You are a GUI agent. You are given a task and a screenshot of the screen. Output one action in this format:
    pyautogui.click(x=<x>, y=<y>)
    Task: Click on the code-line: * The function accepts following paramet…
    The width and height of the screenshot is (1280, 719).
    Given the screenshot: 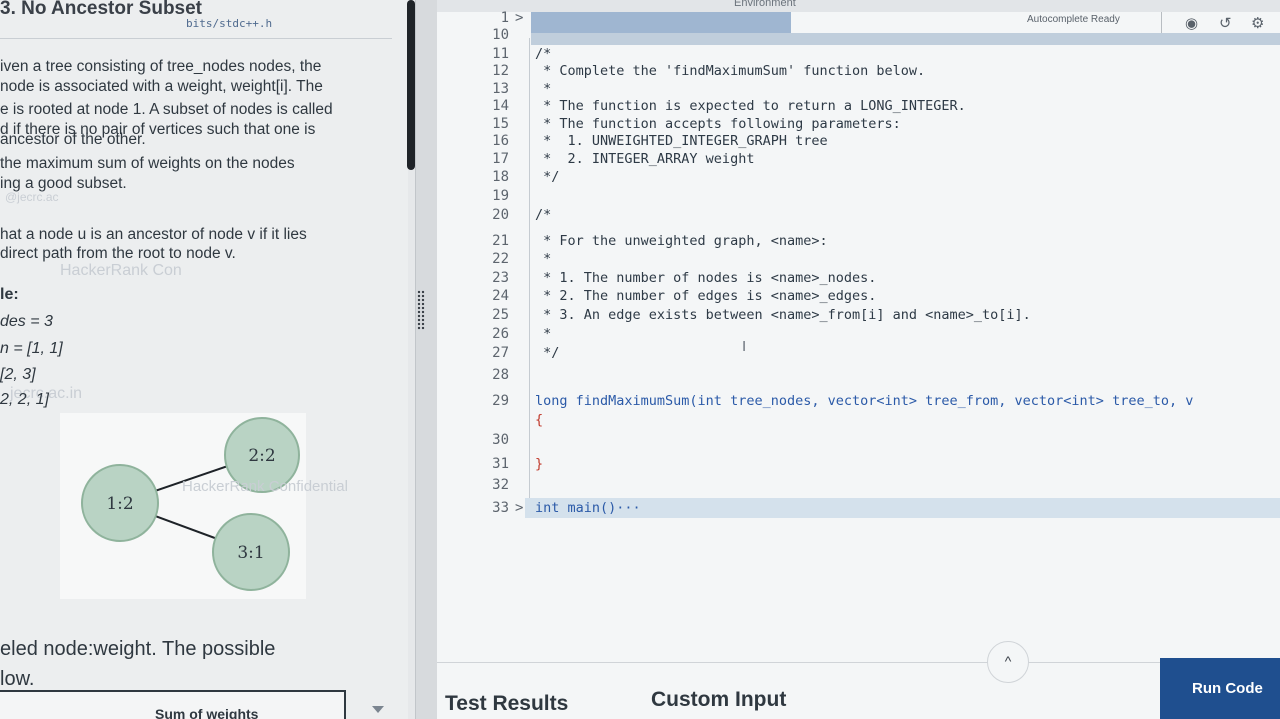 What is the action you would take?
    pyautogui.click(x=718, y=124)
    